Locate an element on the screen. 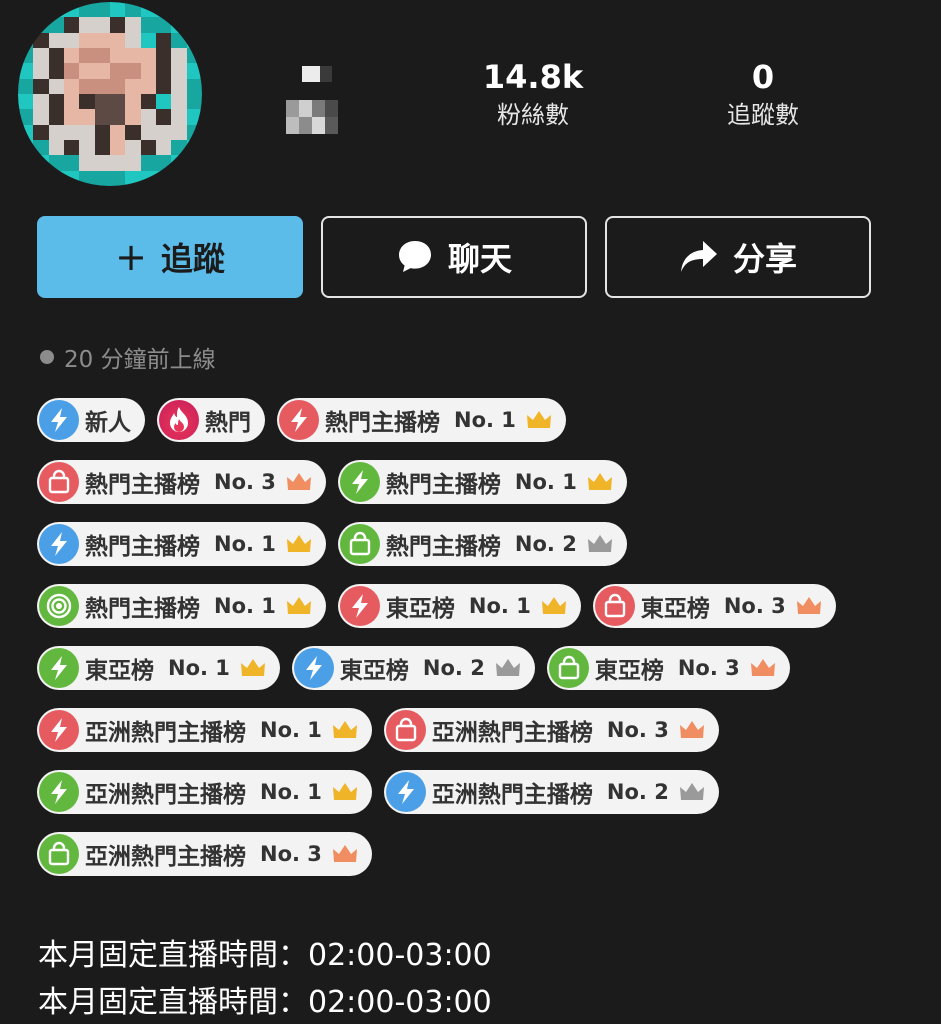 This screenshot has height=1024, width=941. stat-followers: 14.8k 粉絲數 is located at coordinates (533, 95).